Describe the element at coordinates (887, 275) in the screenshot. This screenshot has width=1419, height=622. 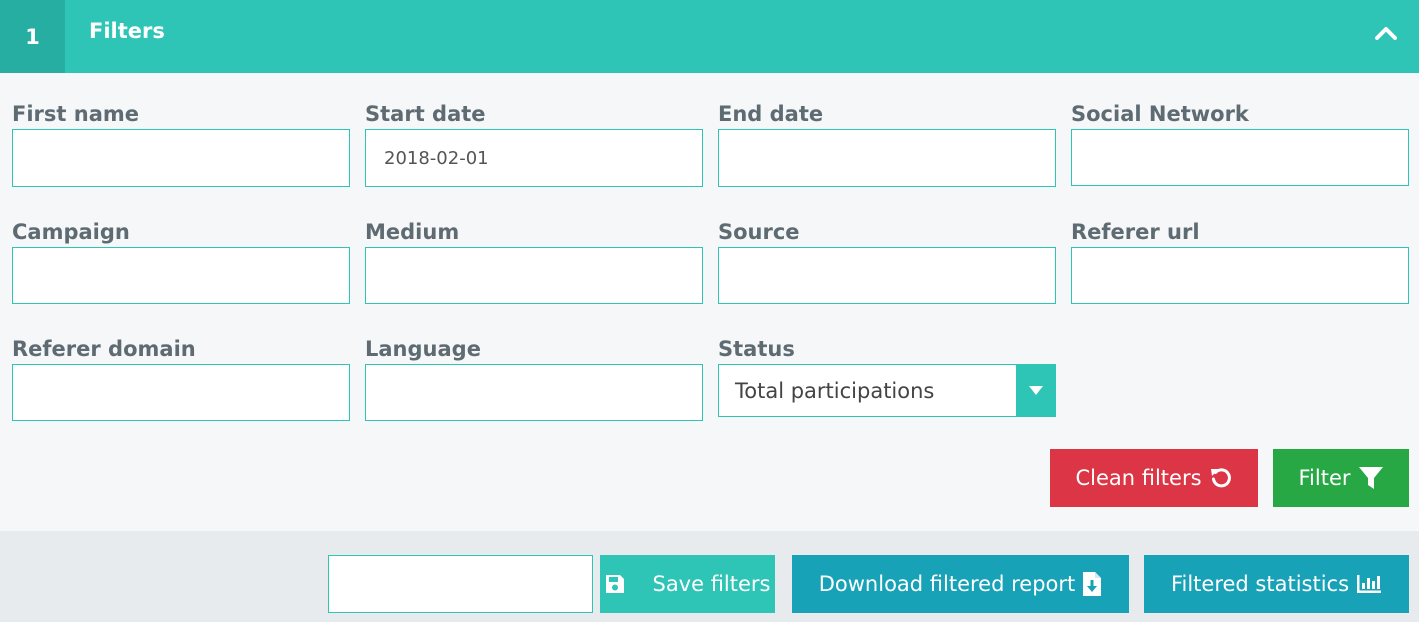
I see `source-input` at that location.